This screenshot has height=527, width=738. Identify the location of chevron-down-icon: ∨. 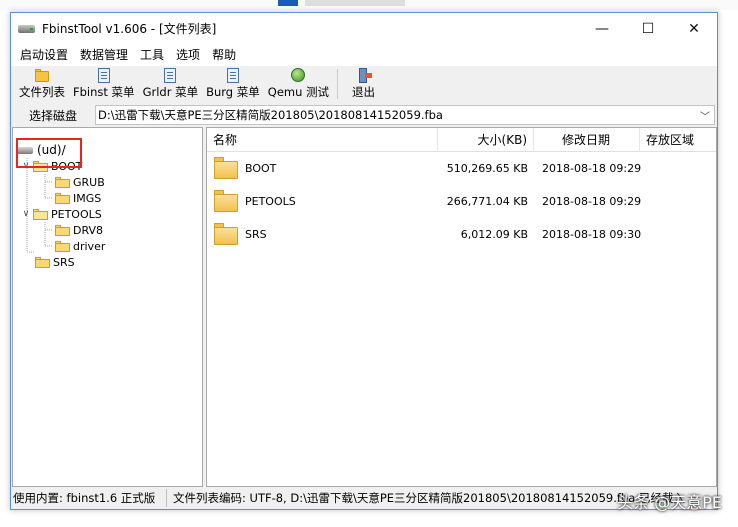
(26, 214).